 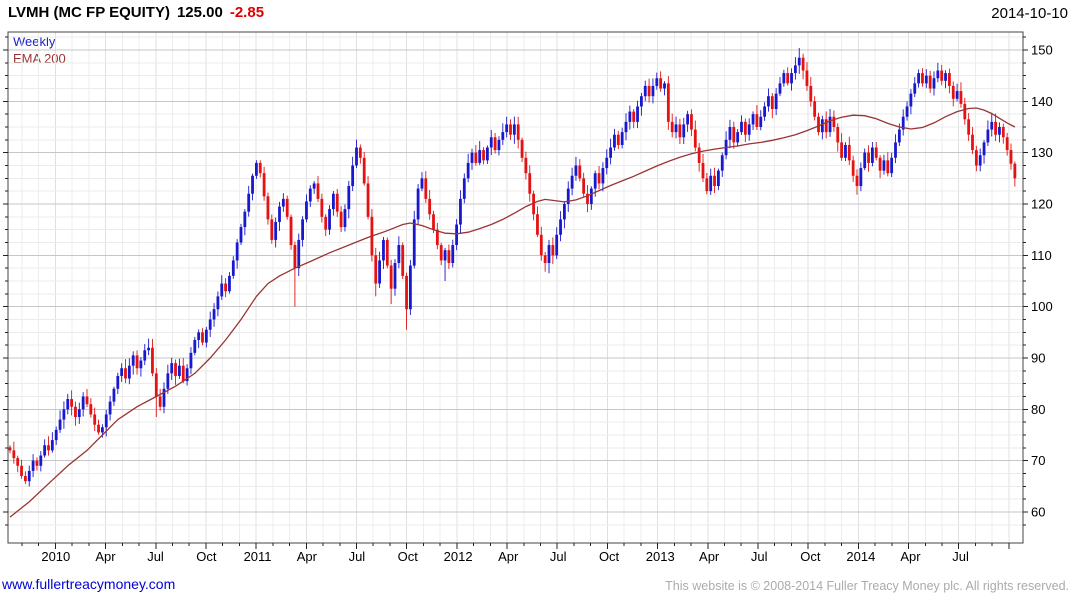 I want to click on footer-site-link: www.fullertreacymoney.com, so click(x=88, y=584).